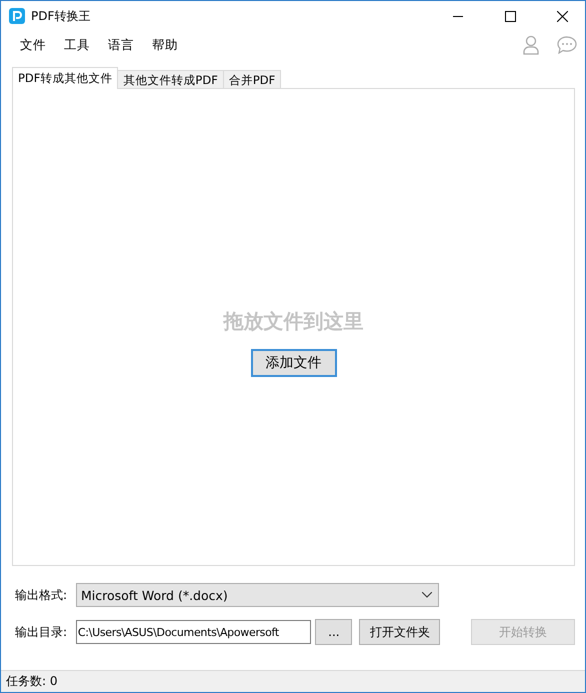  What do you see at coordinates (61, 16) in the screenshot?
I see `window-title: PDF转换王` at bounding box center [61, 16].